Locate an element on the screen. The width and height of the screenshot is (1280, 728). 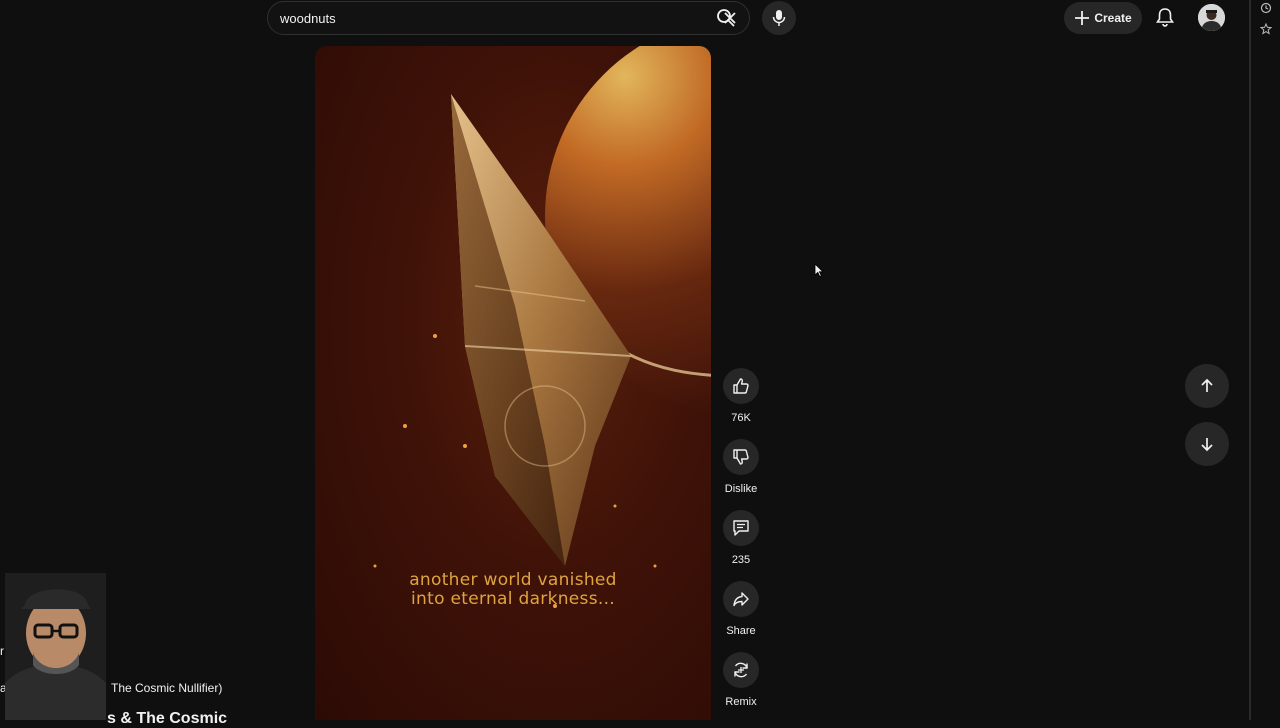
arrow-down-icon is located at coordinates (1207, 445).